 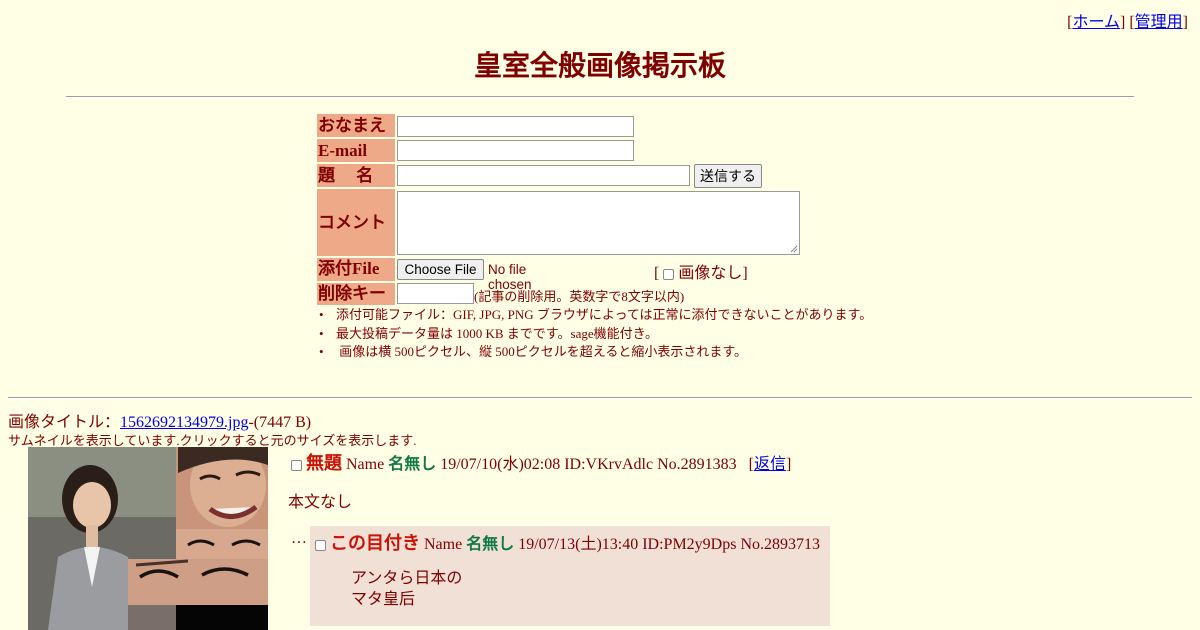 What do you see at coordinates (296, 465) in the screenshot?
I see `post-checkbox` at bounding box center [296, 465].